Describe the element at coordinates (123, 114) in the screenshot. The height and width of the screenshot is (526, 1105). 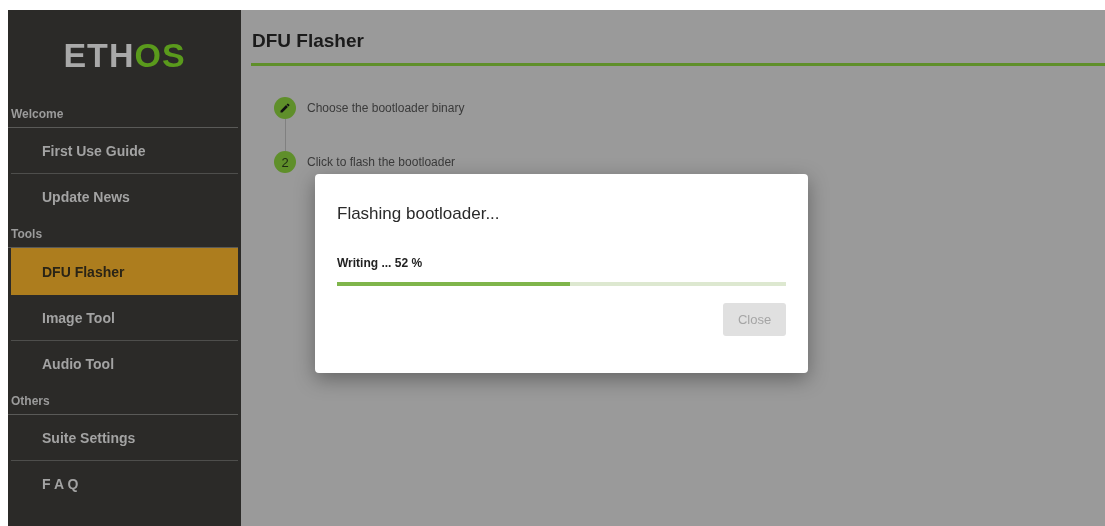
I see `section-heading: Welcome` at that location.